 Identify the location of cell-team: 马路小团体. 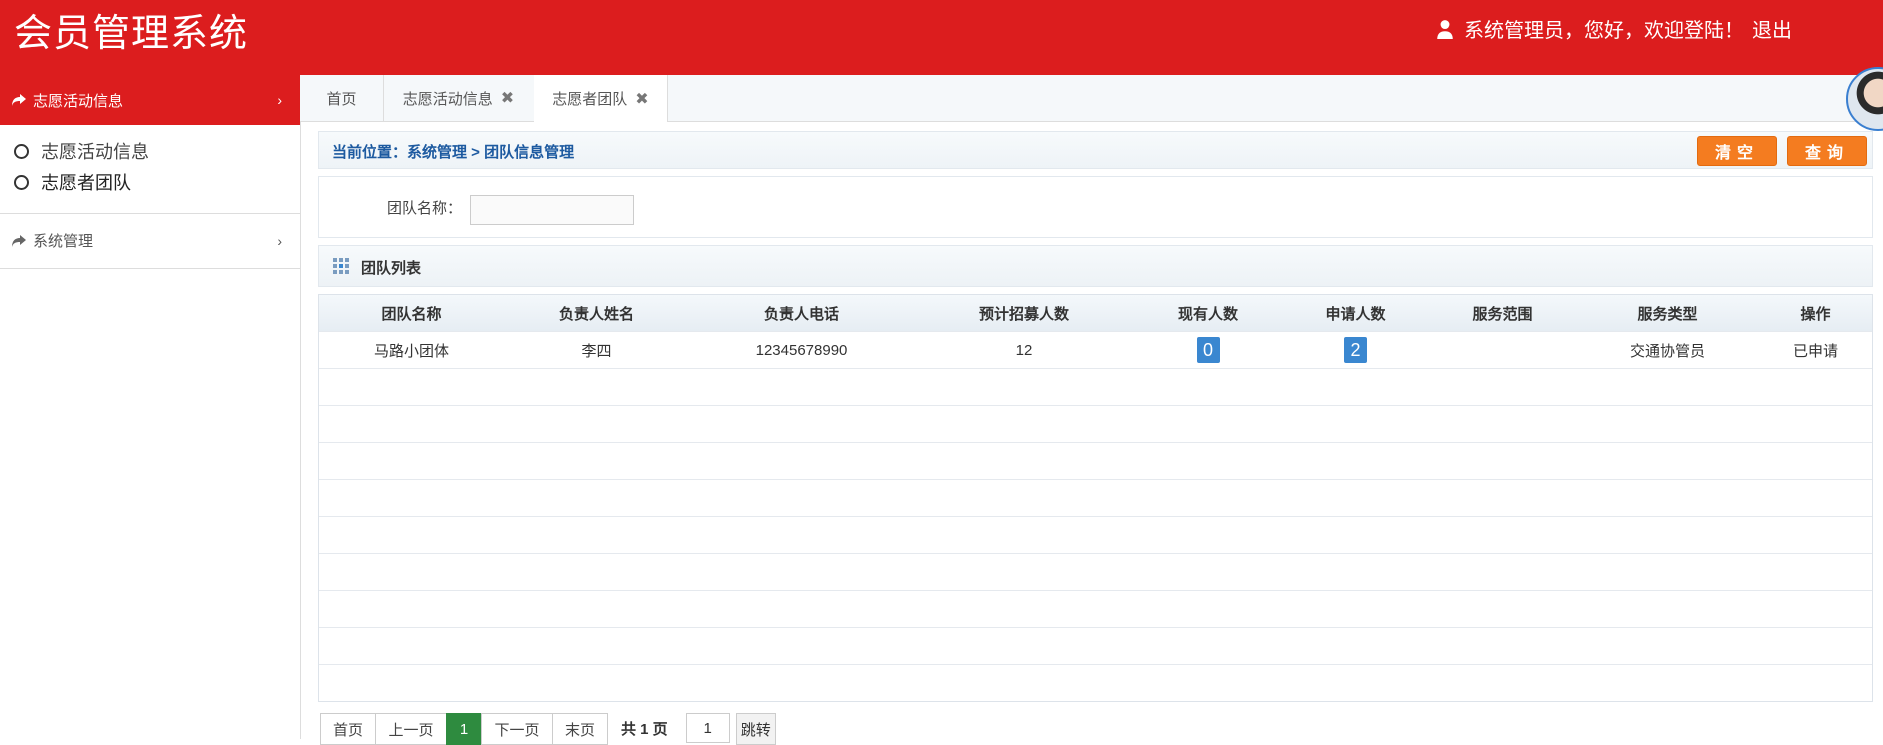
(411, 351).